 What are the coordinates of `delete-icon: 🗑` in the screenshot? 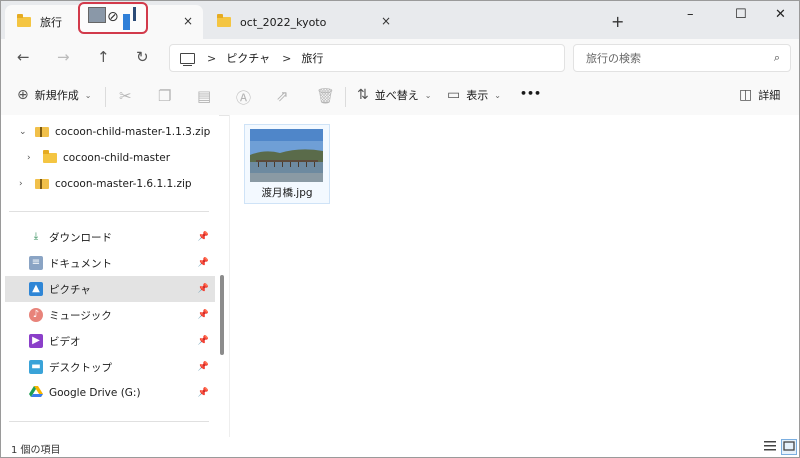 It's located at (325, 96).